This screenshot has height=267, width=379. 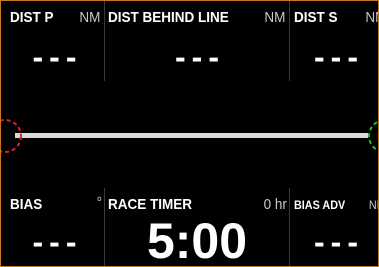 What do you see at coordinates (339, 242) in the screenshot?
I see `bias-adv-value: ---` at bounding box center [339, 242].